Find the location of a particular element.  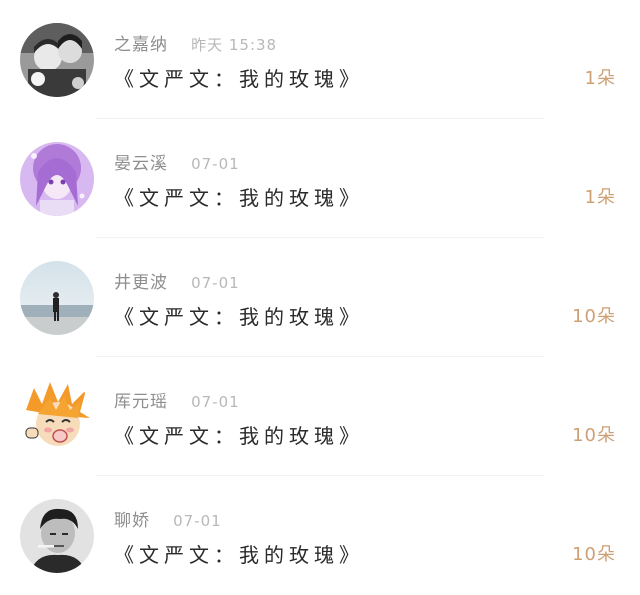

item-meta: 聊娇 07-01 is located at coordinates (168, 518).